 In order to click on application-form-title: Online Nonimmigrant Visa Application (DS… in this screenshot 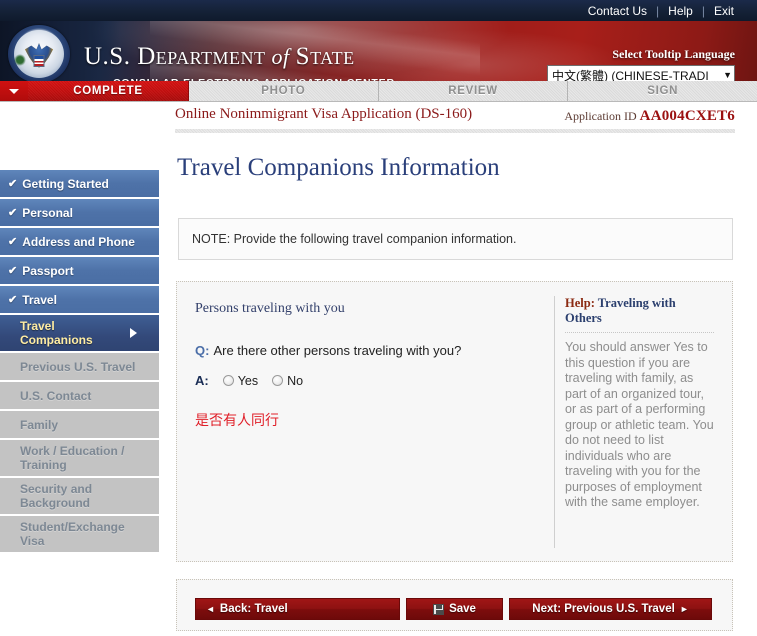, I will do `click(324, 114)`.